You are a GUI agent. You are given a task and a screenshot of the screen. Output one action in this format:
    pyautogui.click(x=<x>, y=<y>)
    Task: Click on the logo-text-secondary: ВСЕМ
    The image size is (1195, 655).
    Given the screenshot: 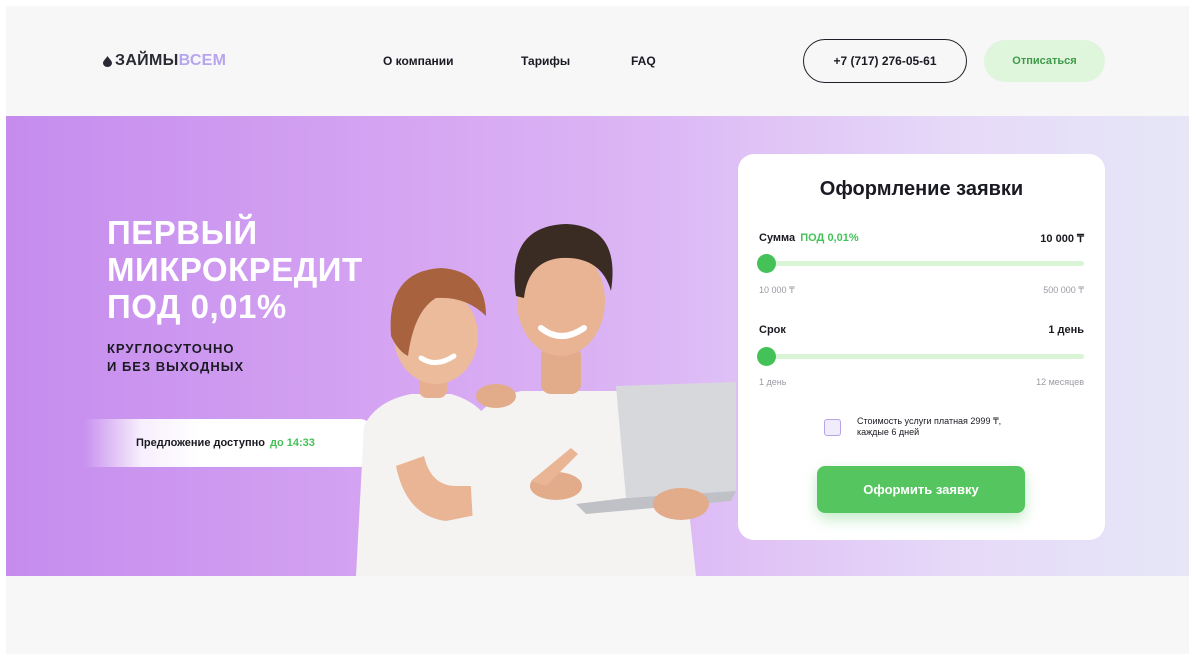 What is the action you would take?
    pyautogui.click(x=202, y=60)
    